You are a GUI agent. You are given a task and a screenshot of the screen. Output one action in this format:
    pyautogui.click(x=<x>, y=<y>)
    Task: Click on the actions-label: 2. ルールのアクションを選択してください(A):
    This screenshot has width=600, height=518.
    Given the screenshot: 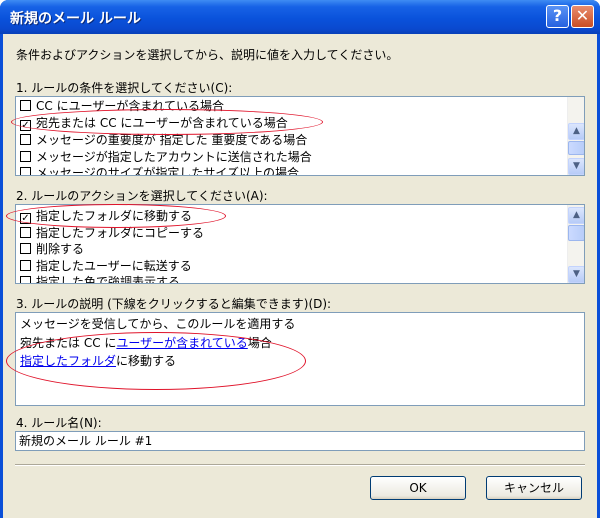 What is the action you would take?
    pyautogui.click(x=142, y=196)
    